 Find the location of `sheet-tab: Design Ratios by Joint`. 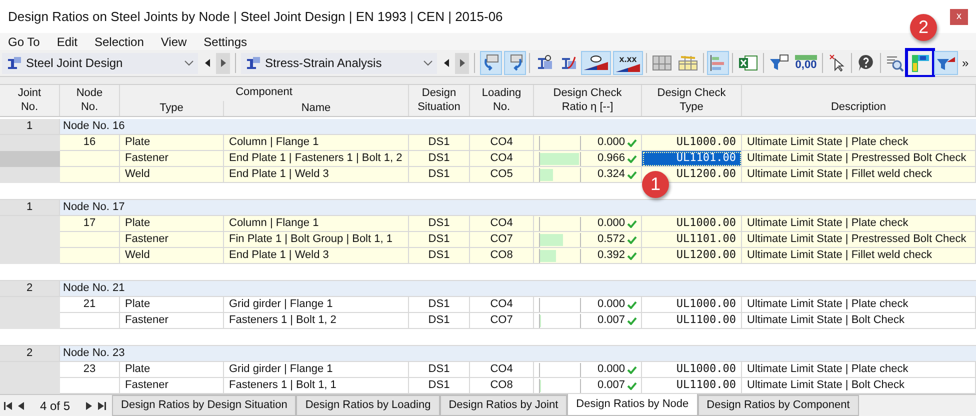

sheet-tab: Design Ratios by Joint is located at coordinates (504, 405).